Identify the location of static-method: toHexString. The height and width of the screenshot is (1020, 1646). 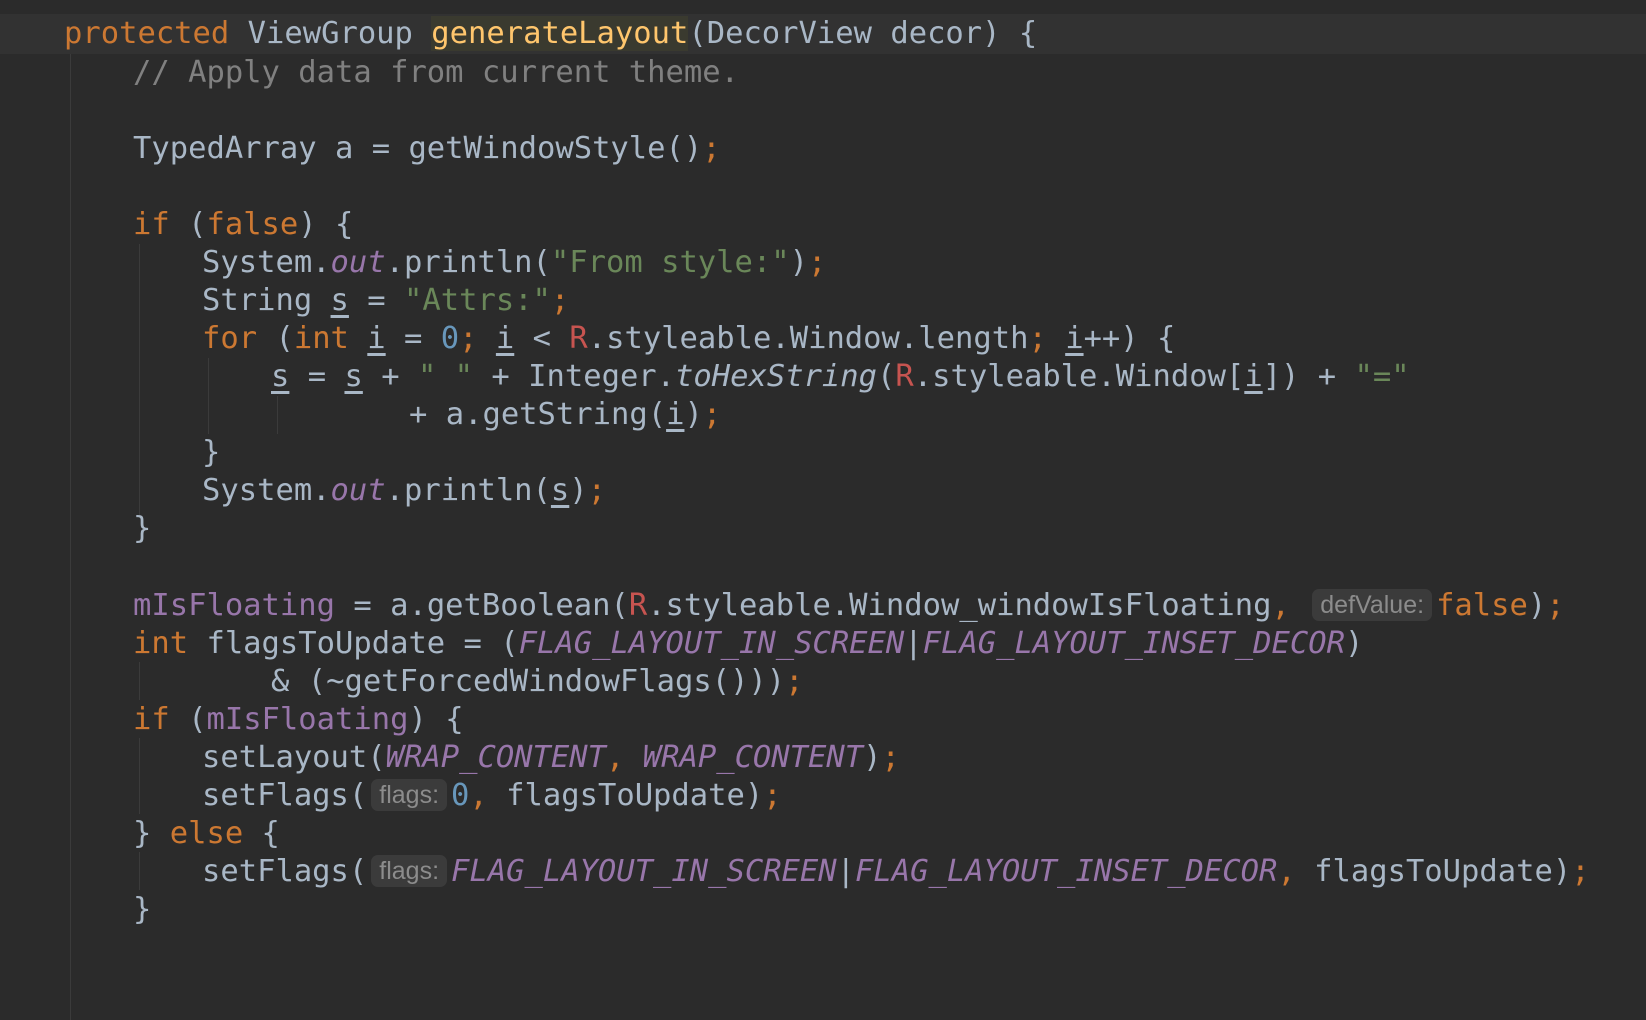
(776, 376).